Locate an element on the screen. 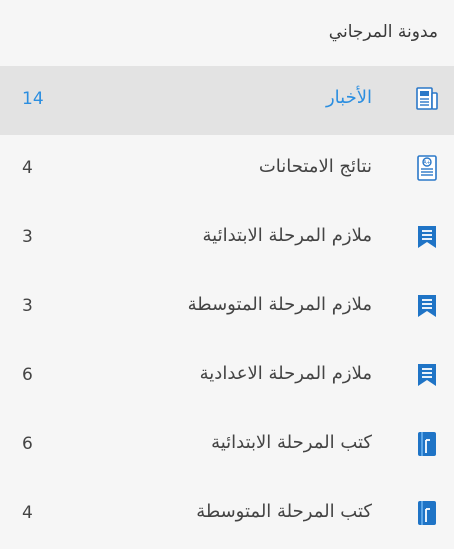  newspaper-icon is located at coordinates (427, 99).